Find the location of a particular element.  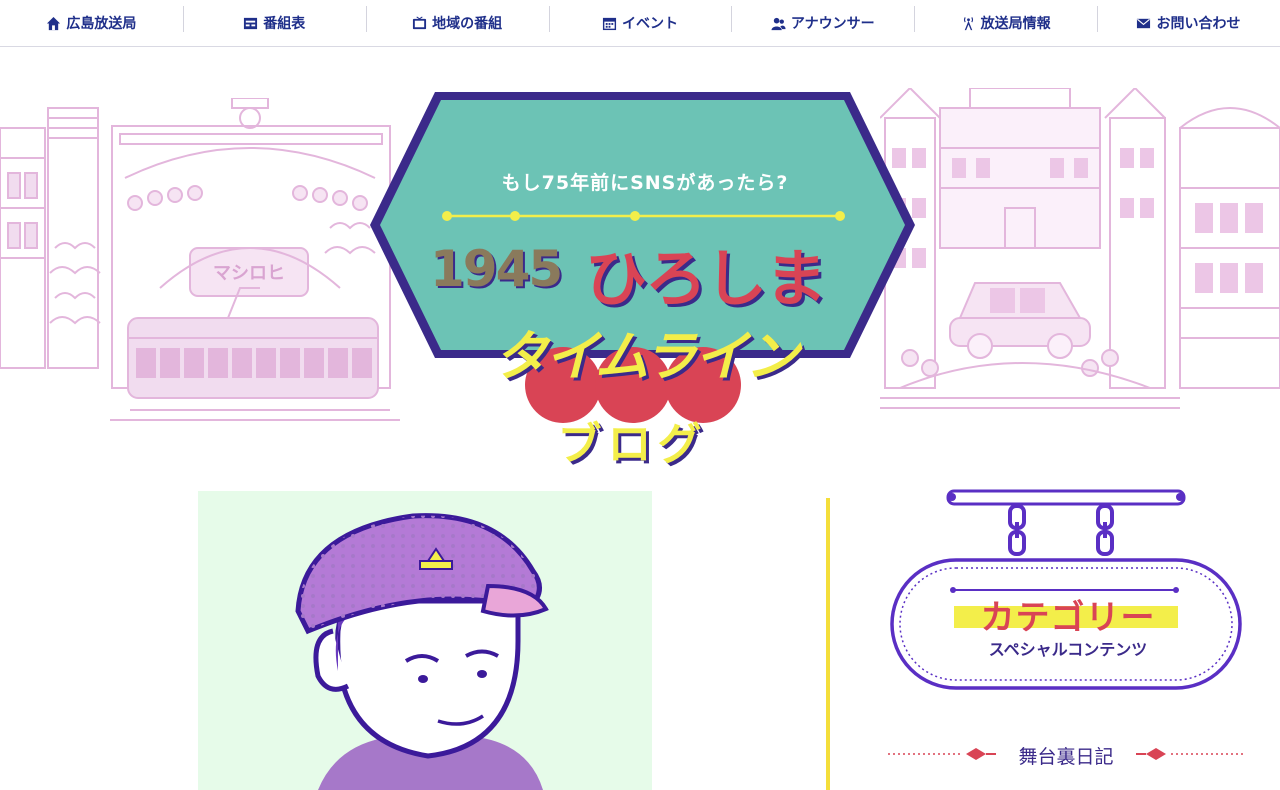

mail-icon is located at coordinates (1143, 23).